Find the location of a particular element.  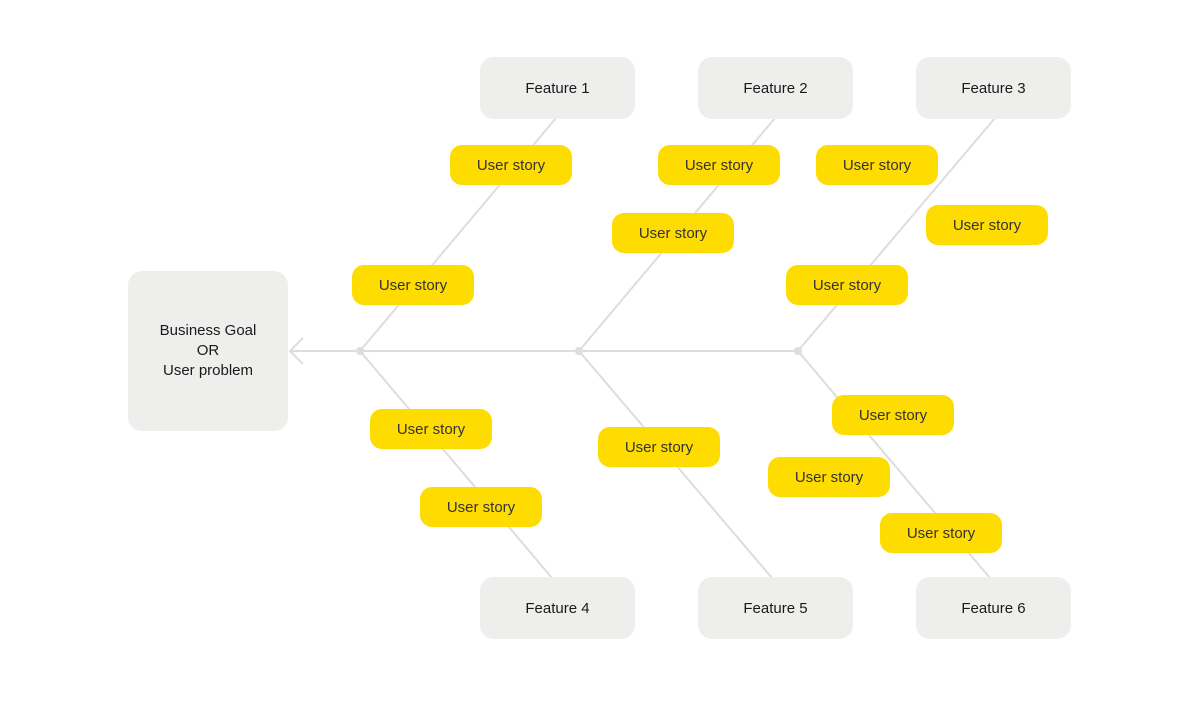

goal-line-2: OR is located at coordinates (208, 350).